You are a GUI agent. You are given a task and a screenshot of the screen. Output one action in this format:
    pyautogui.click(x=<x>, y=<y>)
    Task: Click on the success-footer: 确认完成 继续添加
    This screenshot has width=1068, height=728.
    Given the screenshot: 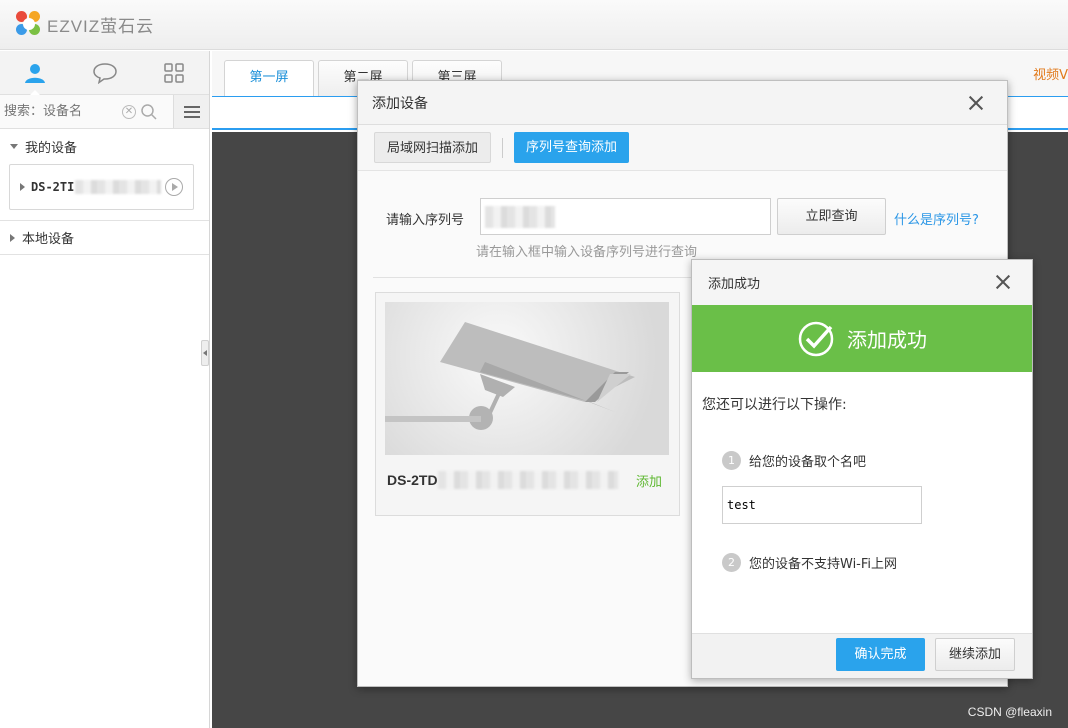 What is the action you would take?
    pyautogui.click(x=862, y=655)
    